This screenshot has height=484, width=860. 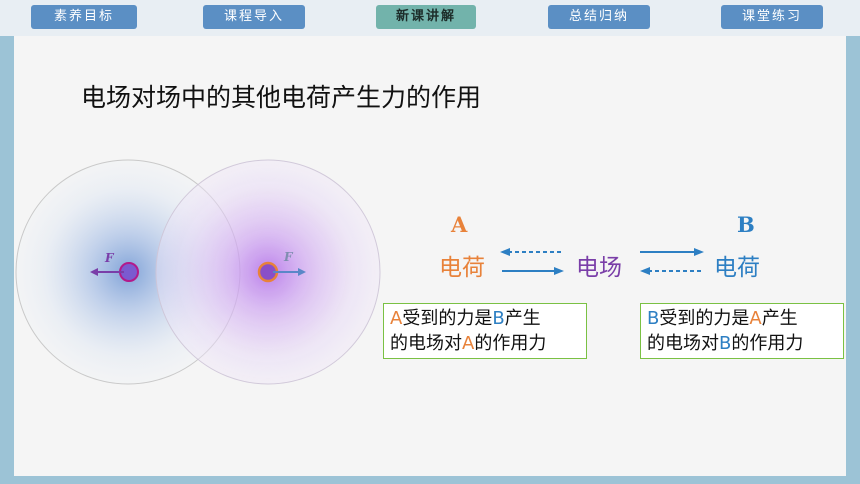 I want to click on label-b: B, so click(x=746, y=224).